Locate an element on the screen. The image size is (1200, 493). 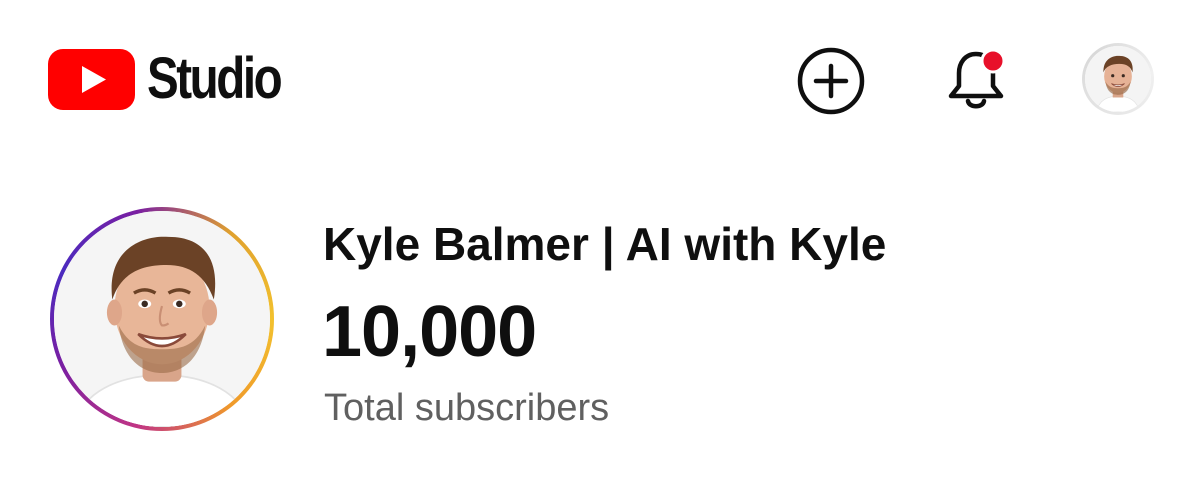
create-button is located at coordinates (831, 81).